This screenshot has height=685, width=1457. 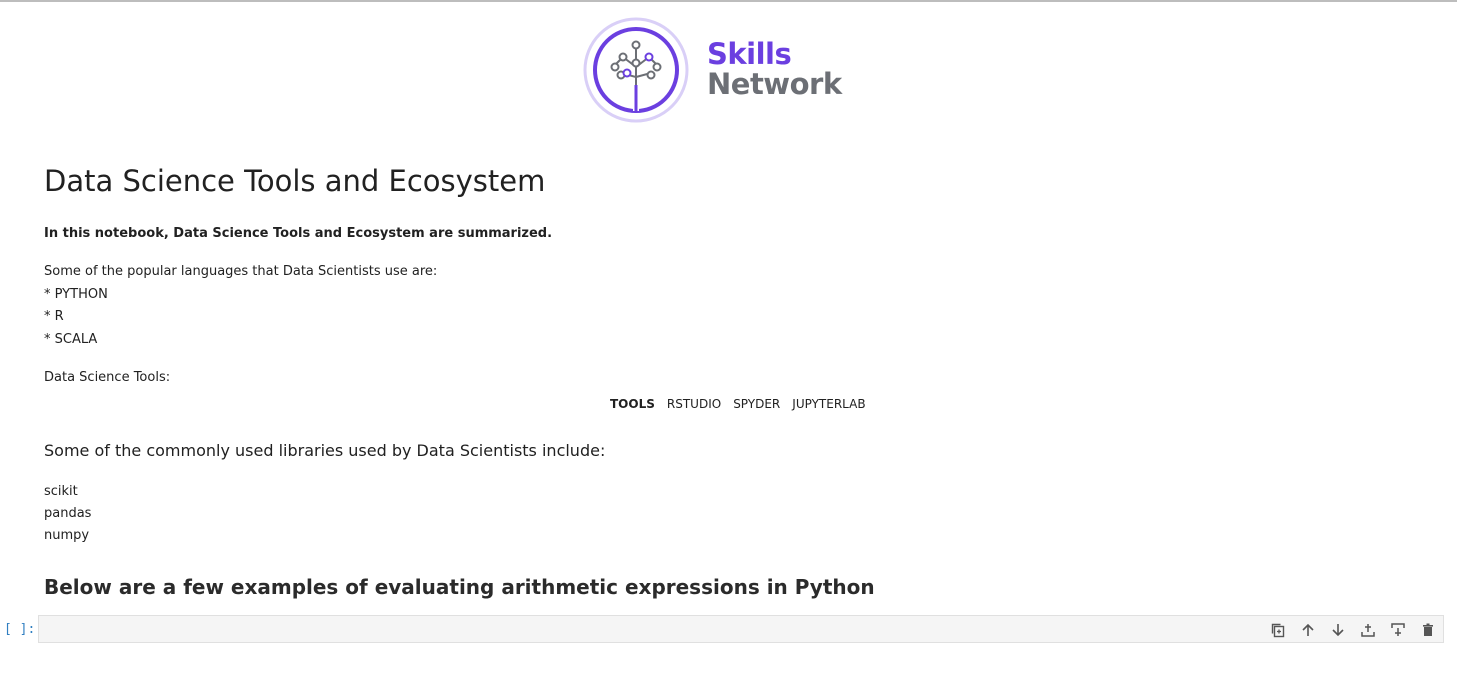 I want to click on tools-table-cell: JUPYTERLAB, so click(x=829, y=404).